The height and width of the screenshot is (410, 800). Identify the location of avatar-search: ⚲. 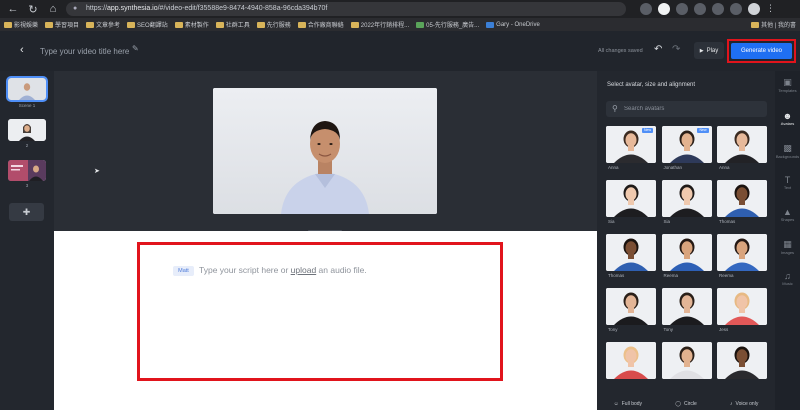
(686, 109).